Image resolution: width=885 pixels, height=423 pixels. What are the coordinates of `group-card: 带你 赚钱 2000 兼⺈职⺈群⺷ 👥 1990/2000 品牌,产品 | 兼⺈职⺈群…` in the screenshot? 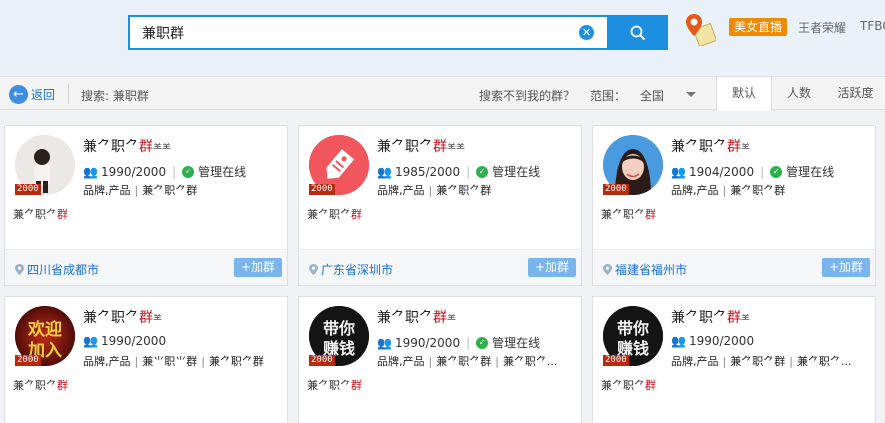 It's located at (734, 359).